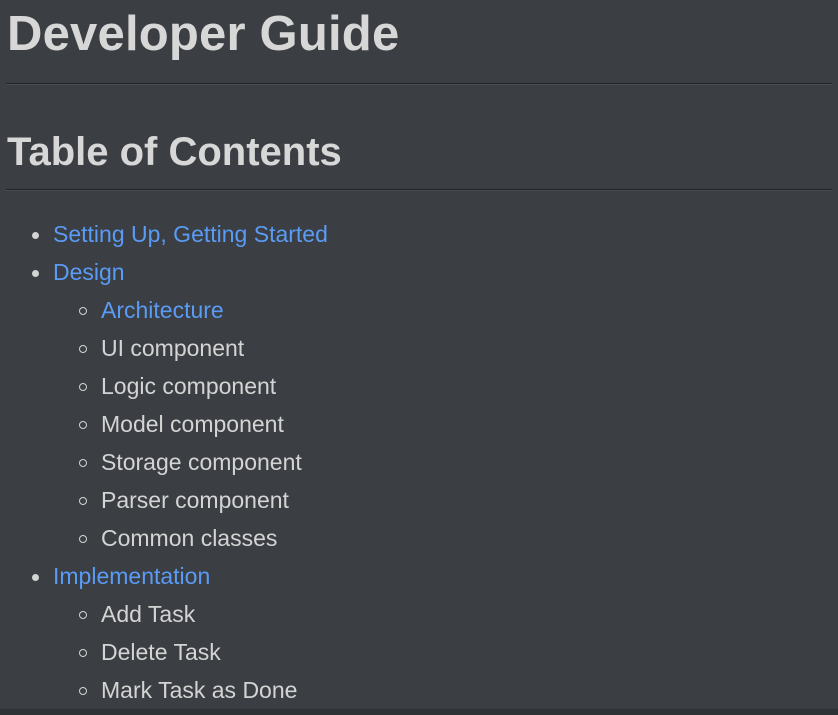 This screenshot has width=838, height=715. Describe the element at coordinates (190, 234) in the screenshot. I see `toc-link-setting-up: Setting Up, Getting Started` at that location.